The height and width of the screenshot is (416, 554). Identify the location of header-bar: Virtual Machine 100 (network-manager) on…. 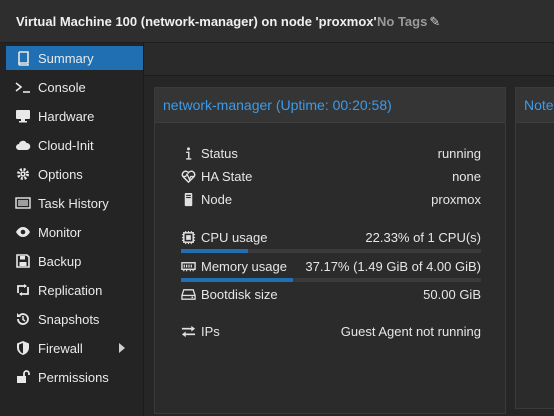
(277, 21).